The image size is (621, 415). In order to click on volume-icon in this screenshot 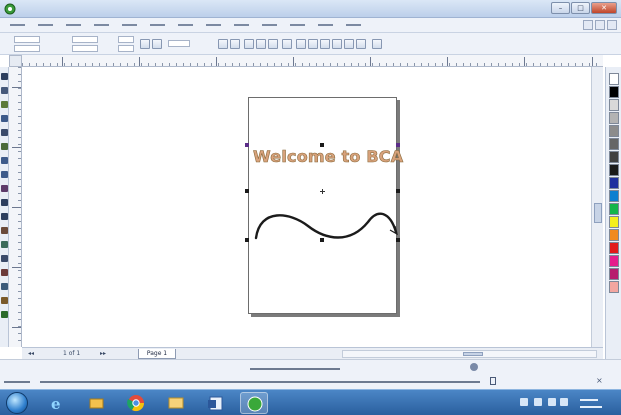, I will do `click(552, 402)`.